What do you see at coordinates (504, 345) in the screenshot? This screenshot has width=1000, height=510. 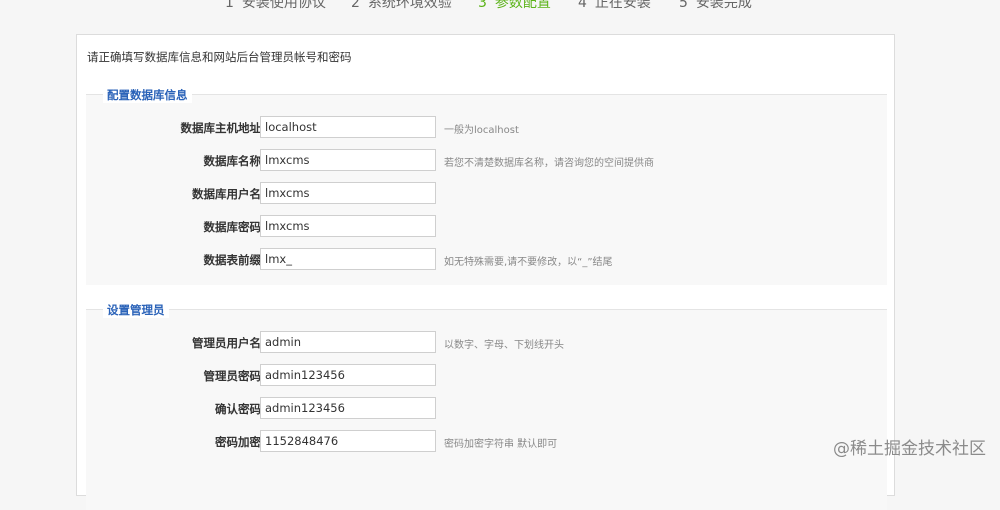 I see `admin-user-hint: 以数字、字母、下划线开头` at bounding box center [504, 345].